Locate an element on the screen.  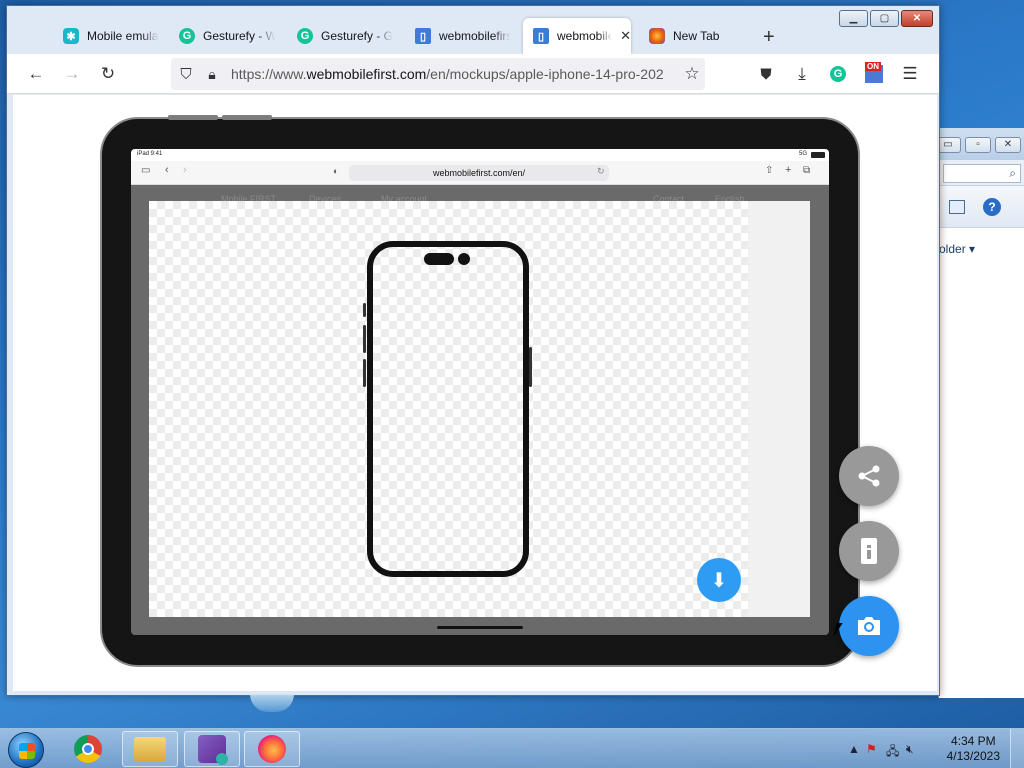
background-maximize-button: ▫ is located at coordinates (978, 145).